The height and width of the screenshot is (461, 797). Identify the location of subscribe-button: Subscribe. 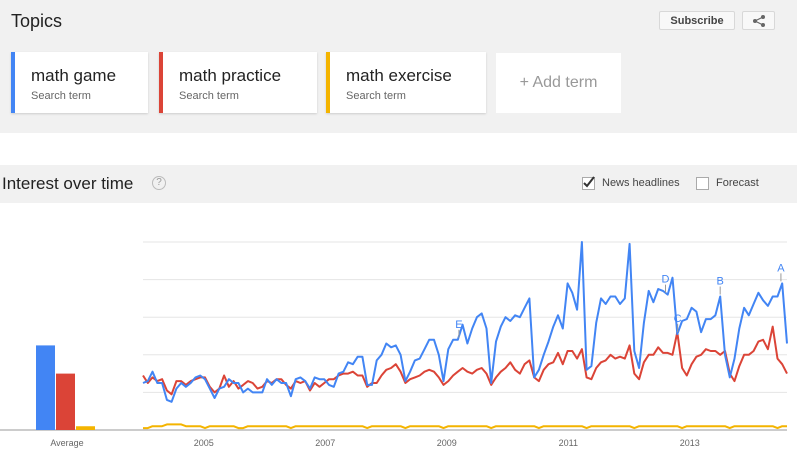
(697, 20).